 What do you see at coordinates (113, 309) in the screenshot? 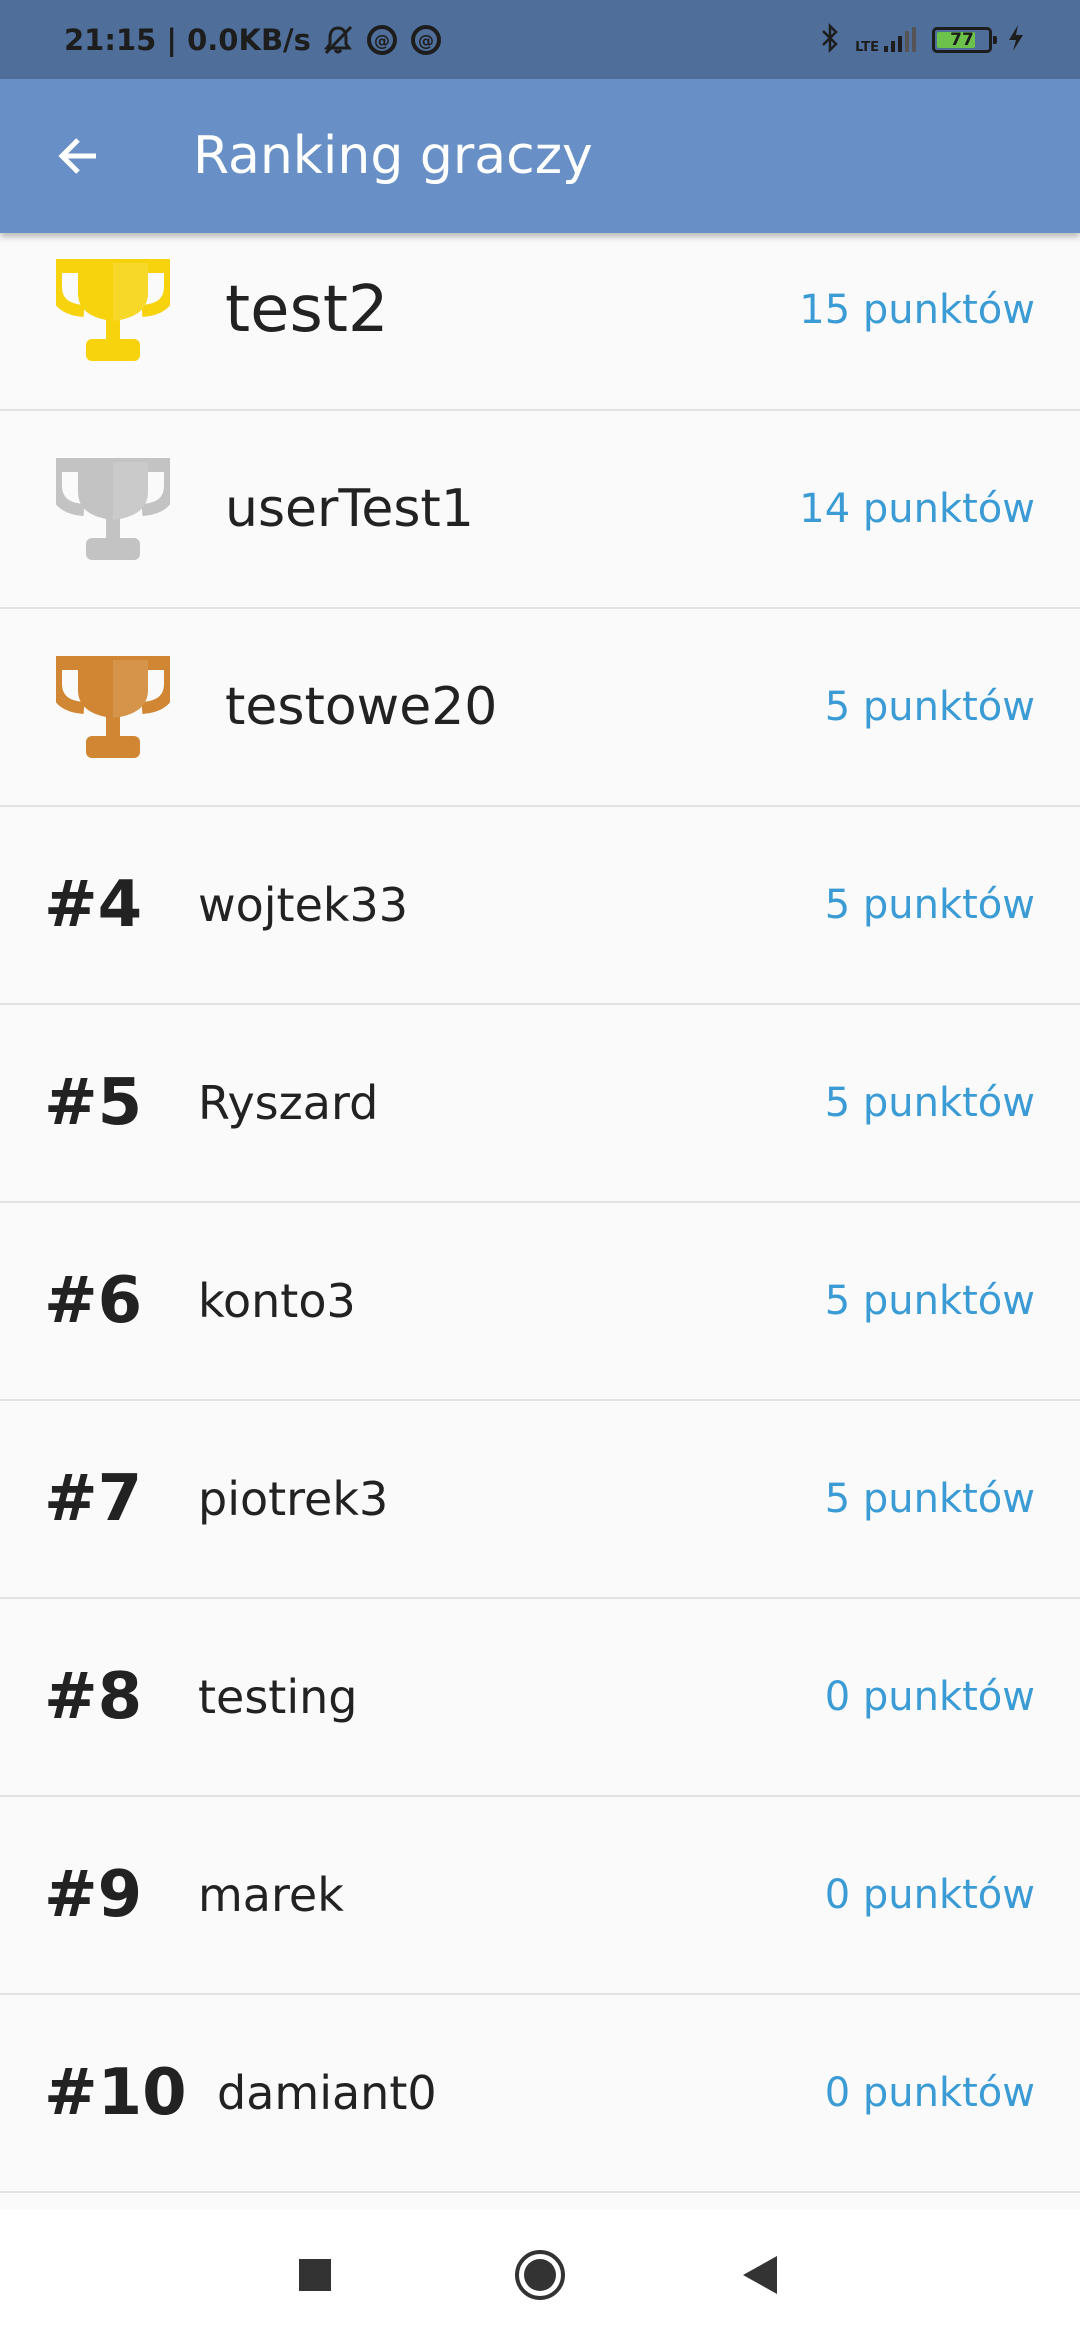
I see `gold-trophy-icon` at bounding box center [113, 309].